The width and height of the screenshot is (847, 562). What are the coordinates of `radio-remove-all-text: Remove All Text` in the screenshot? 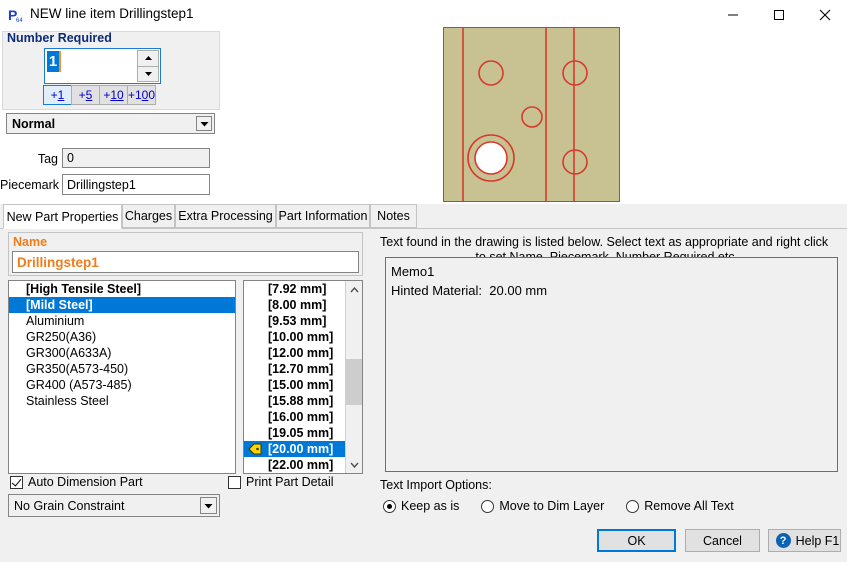 It's located at (680, 506).